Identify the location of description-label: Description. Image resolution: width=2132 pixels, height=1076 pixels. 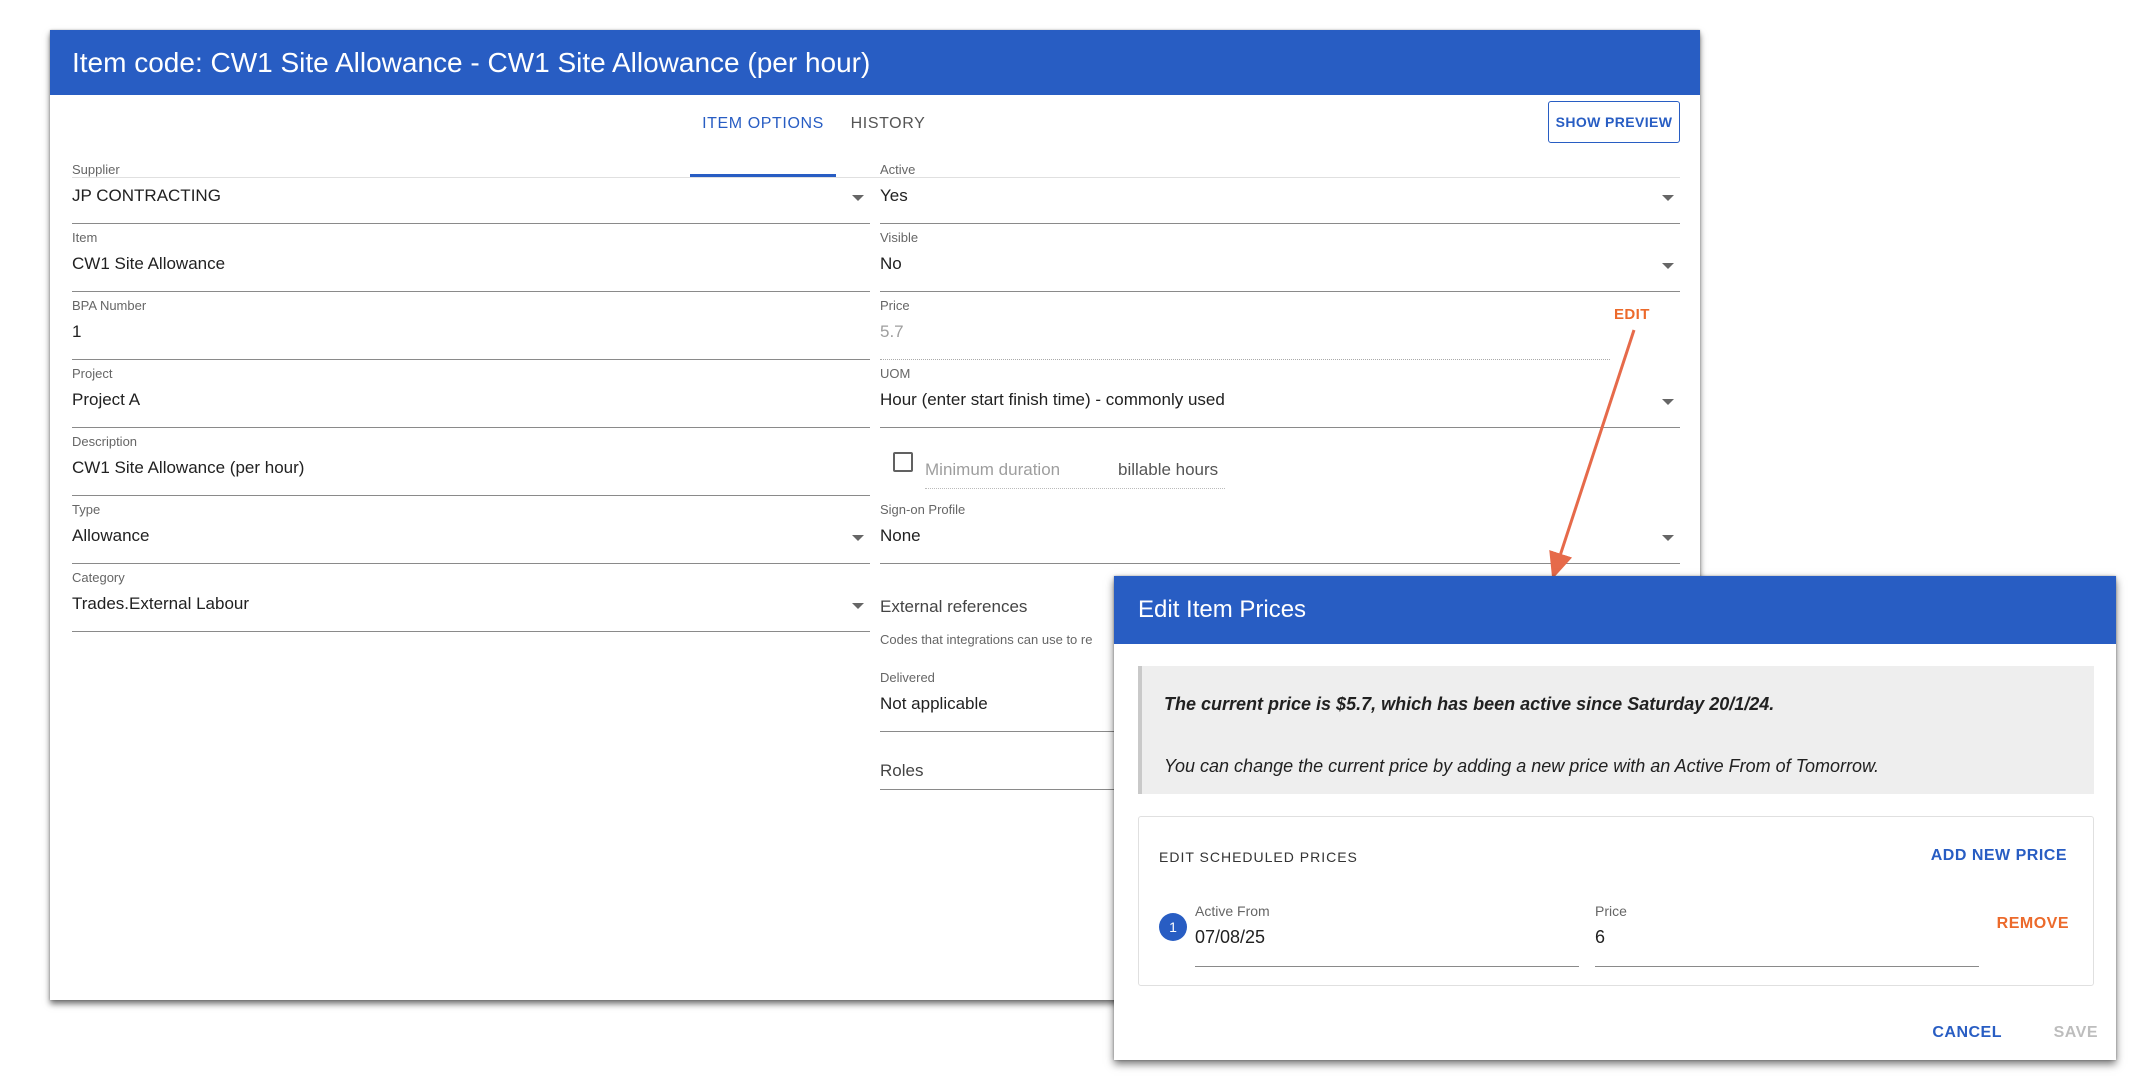
(105, 441).